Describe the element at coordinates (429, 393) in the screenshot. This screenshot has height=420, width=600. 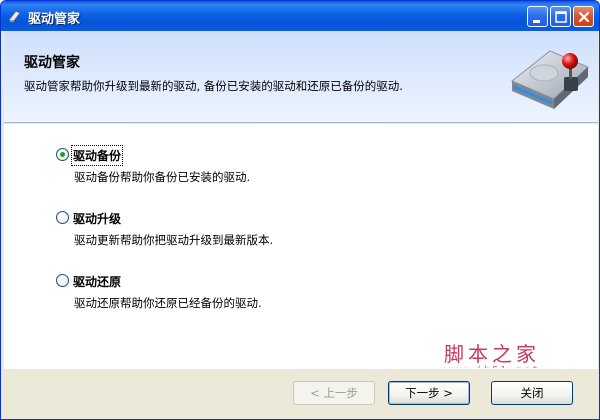
I see `next-button: 下一步 >` at that location.